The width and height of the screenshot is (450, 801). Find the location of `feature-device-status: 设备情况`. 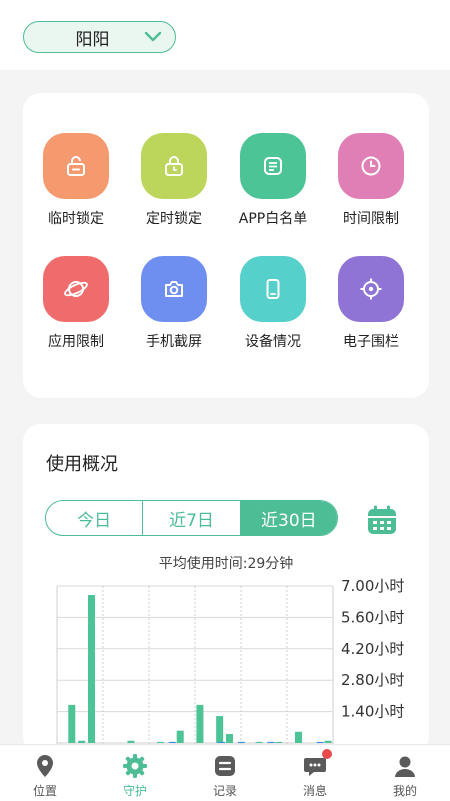

feature-device-status: 设备情况 is located at coordinates (273, 303).